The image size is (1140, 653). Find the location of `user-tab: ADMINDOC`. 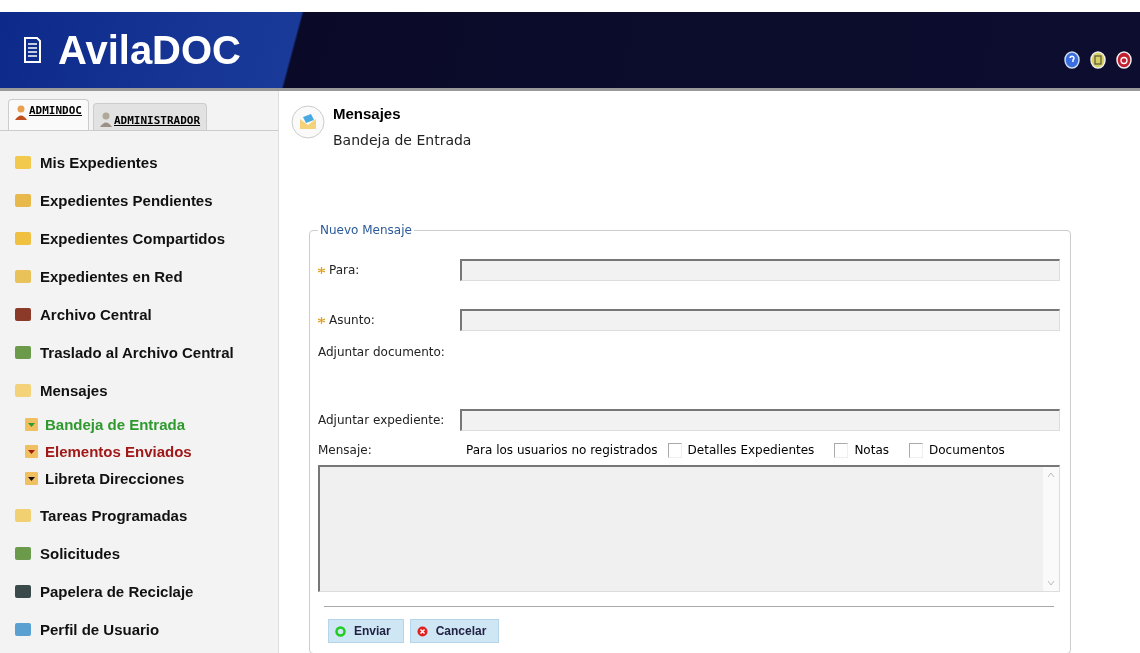

user-tab: ADMINDOC is located at coordinates (48, 114).